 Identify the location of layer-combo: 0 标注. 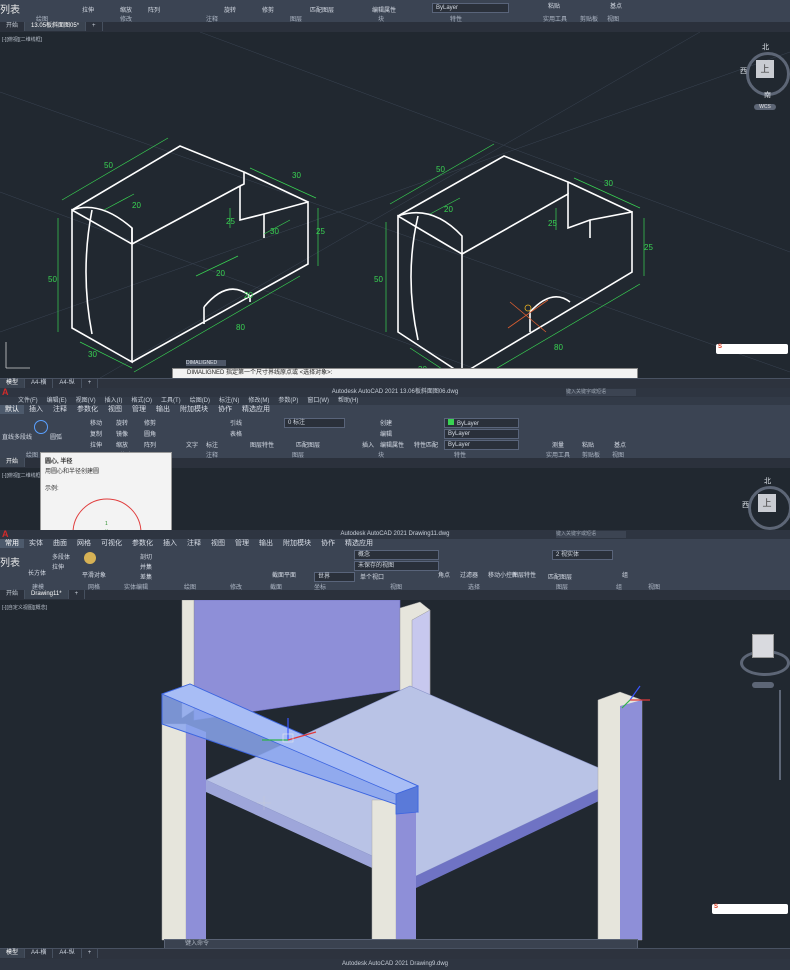
(314, 423).